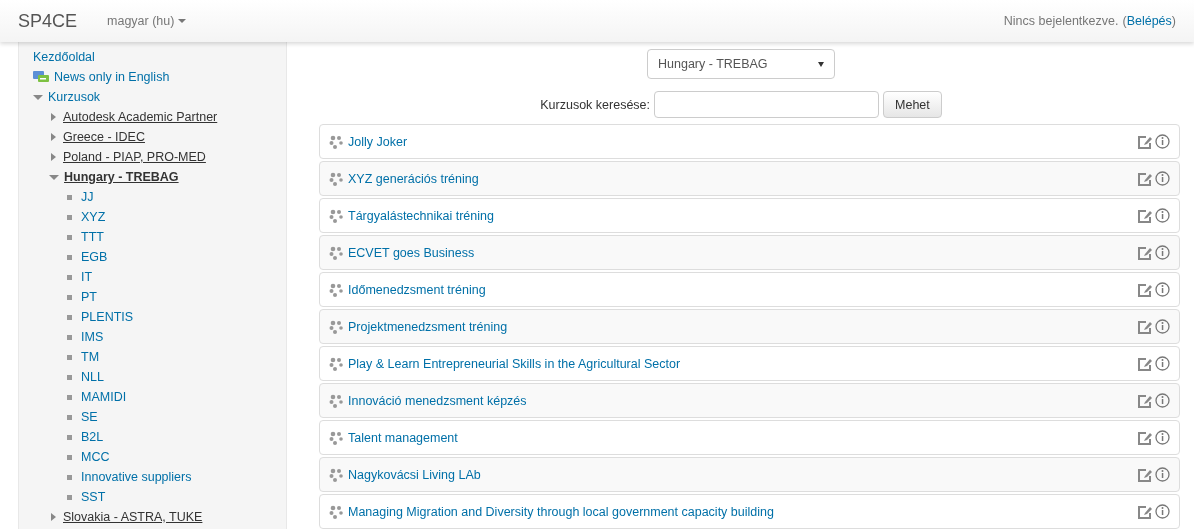 Image resolution: width=1194 pixels, height=529 pixels. Describe the element at coordinates (740, 326) in the screenshot. I see `course-link: Projektmenedzsment tréning` at that location.